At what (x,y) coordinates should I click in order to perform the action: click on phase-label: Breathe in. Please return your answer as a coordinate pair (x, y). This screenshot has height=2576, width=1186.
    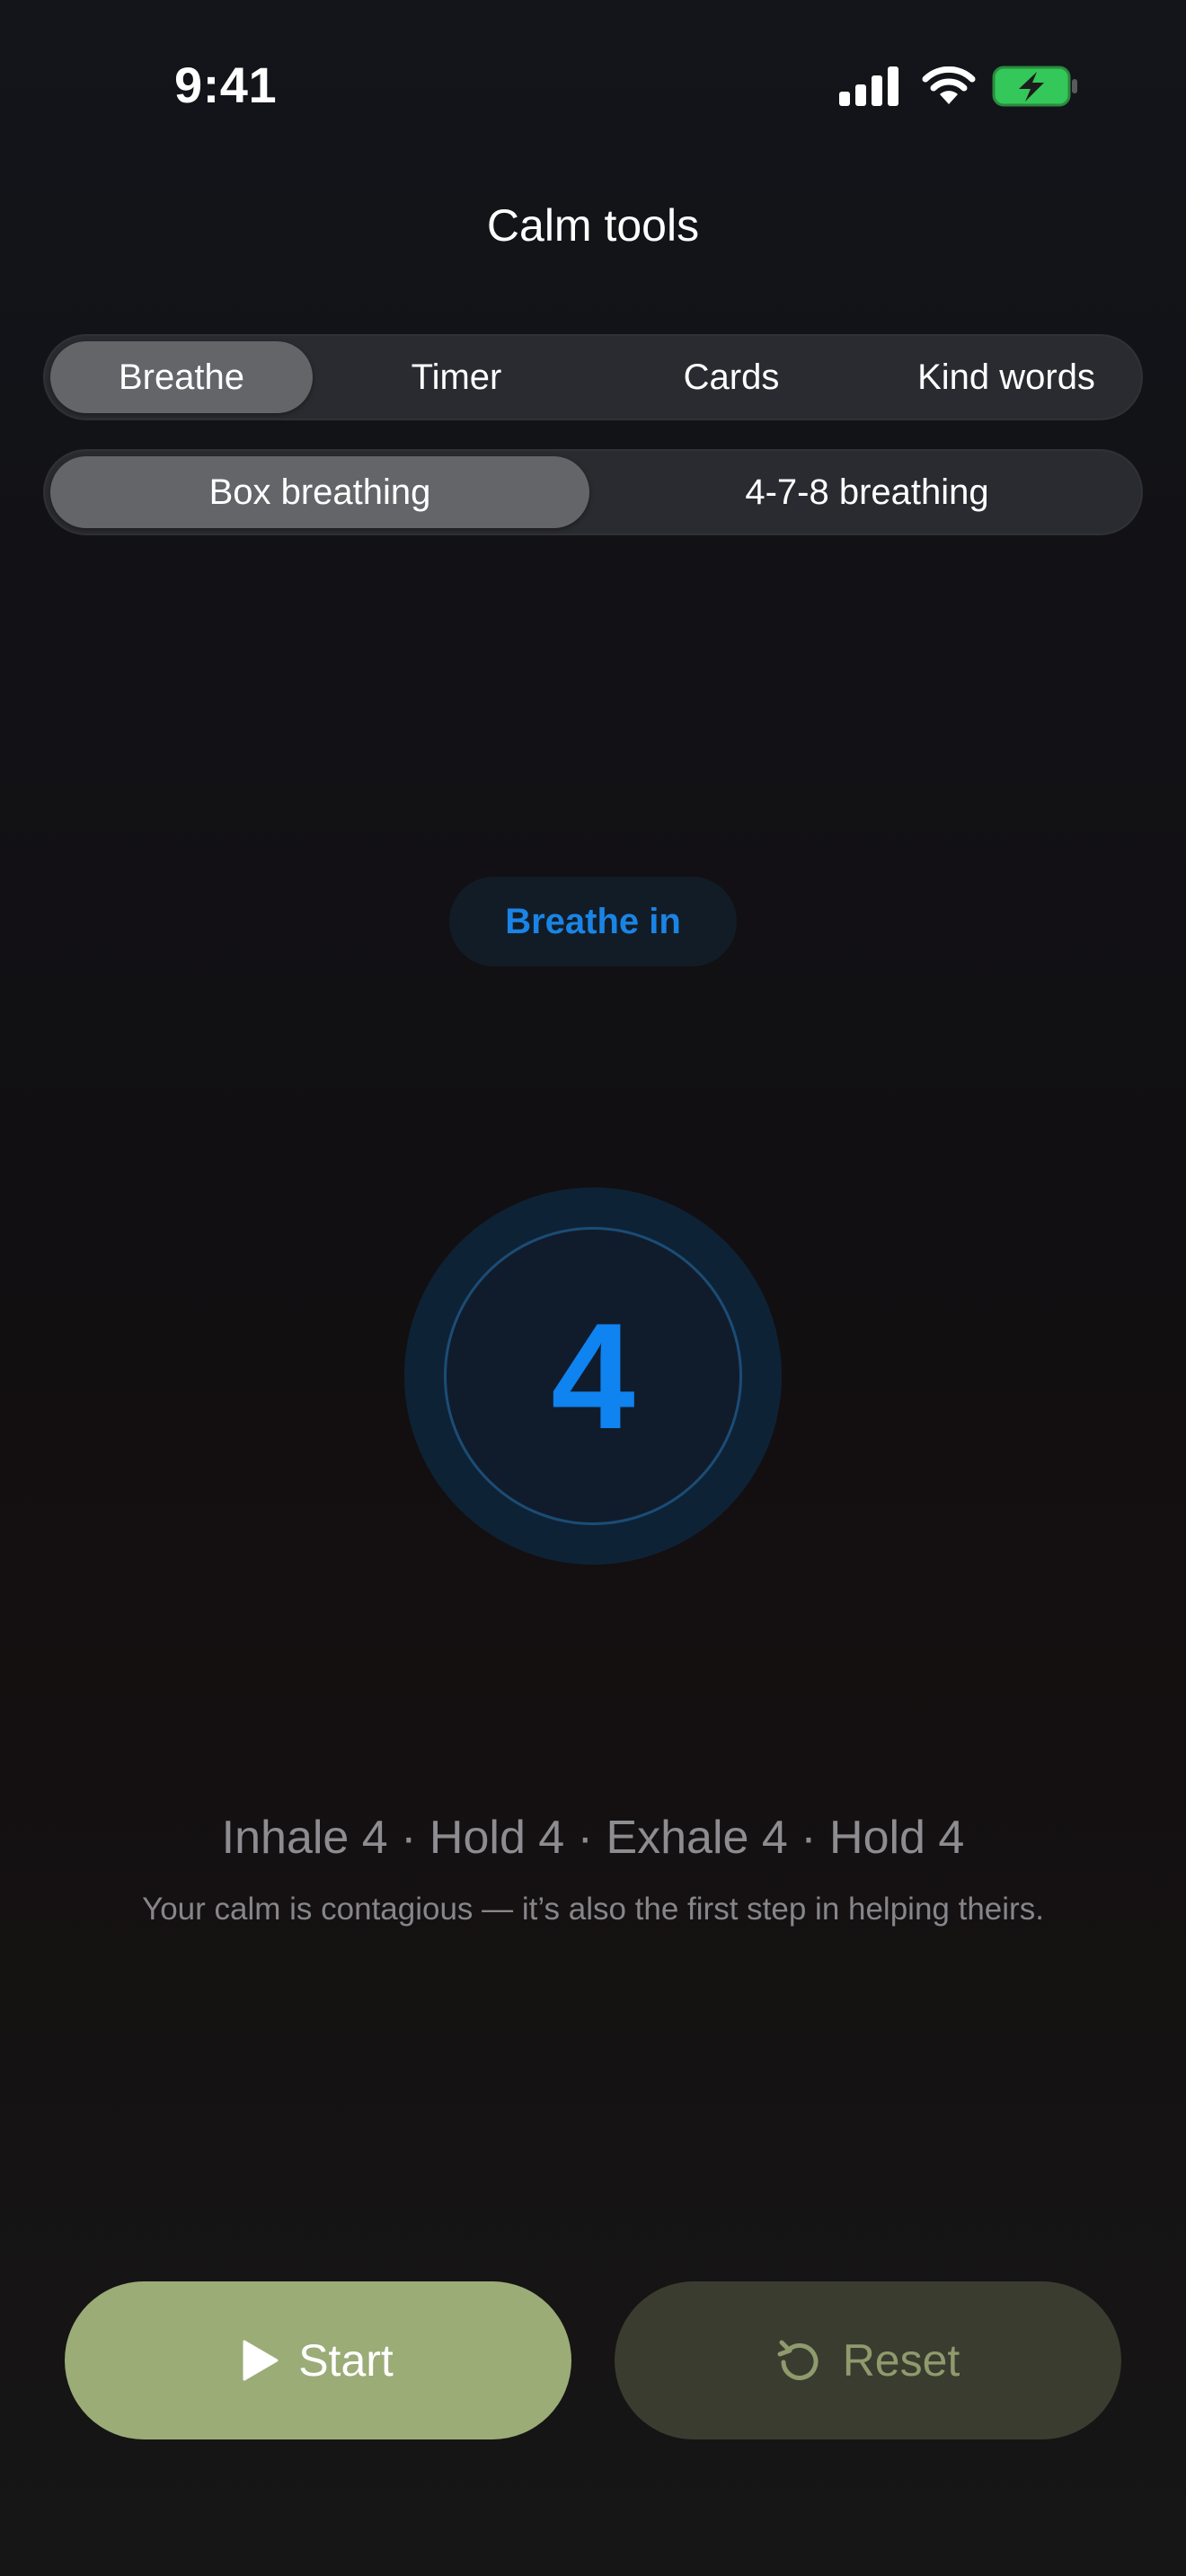
    Looking at the image, I should click on (593, 921).